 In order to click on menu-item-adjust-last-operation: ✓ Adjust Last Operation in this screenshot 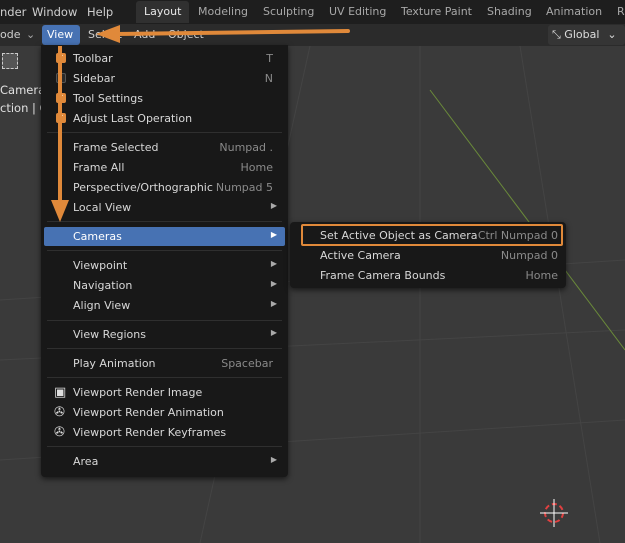, I will do `click(164, 118)`.